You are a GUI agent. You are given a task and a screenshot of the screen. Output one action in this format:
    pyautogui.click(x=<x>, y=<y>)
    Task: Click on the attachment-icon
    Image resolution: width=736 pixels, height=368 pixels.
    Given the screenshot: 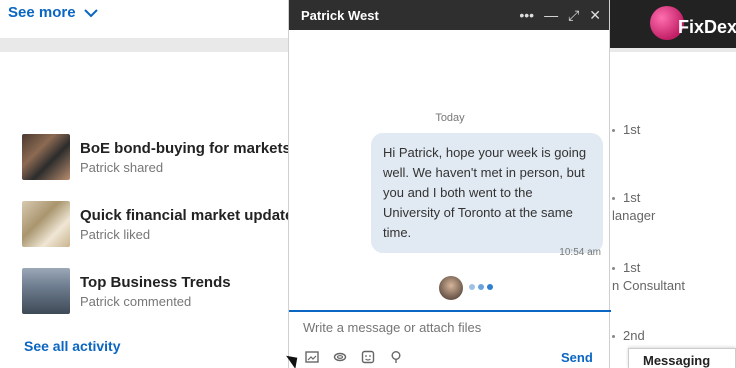 What is the action you would take?
    pyautogui.click(x=340, y=357)
    